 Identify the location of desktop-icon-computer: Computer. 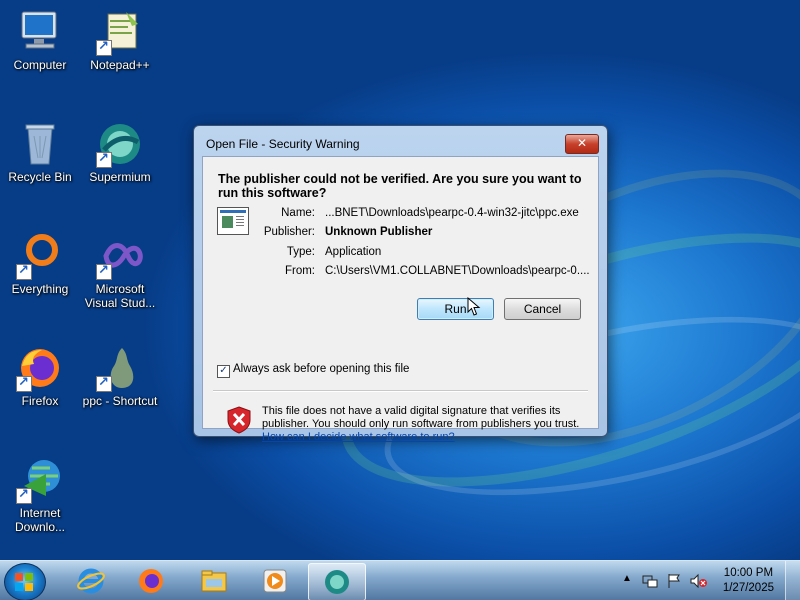
(40, 40).